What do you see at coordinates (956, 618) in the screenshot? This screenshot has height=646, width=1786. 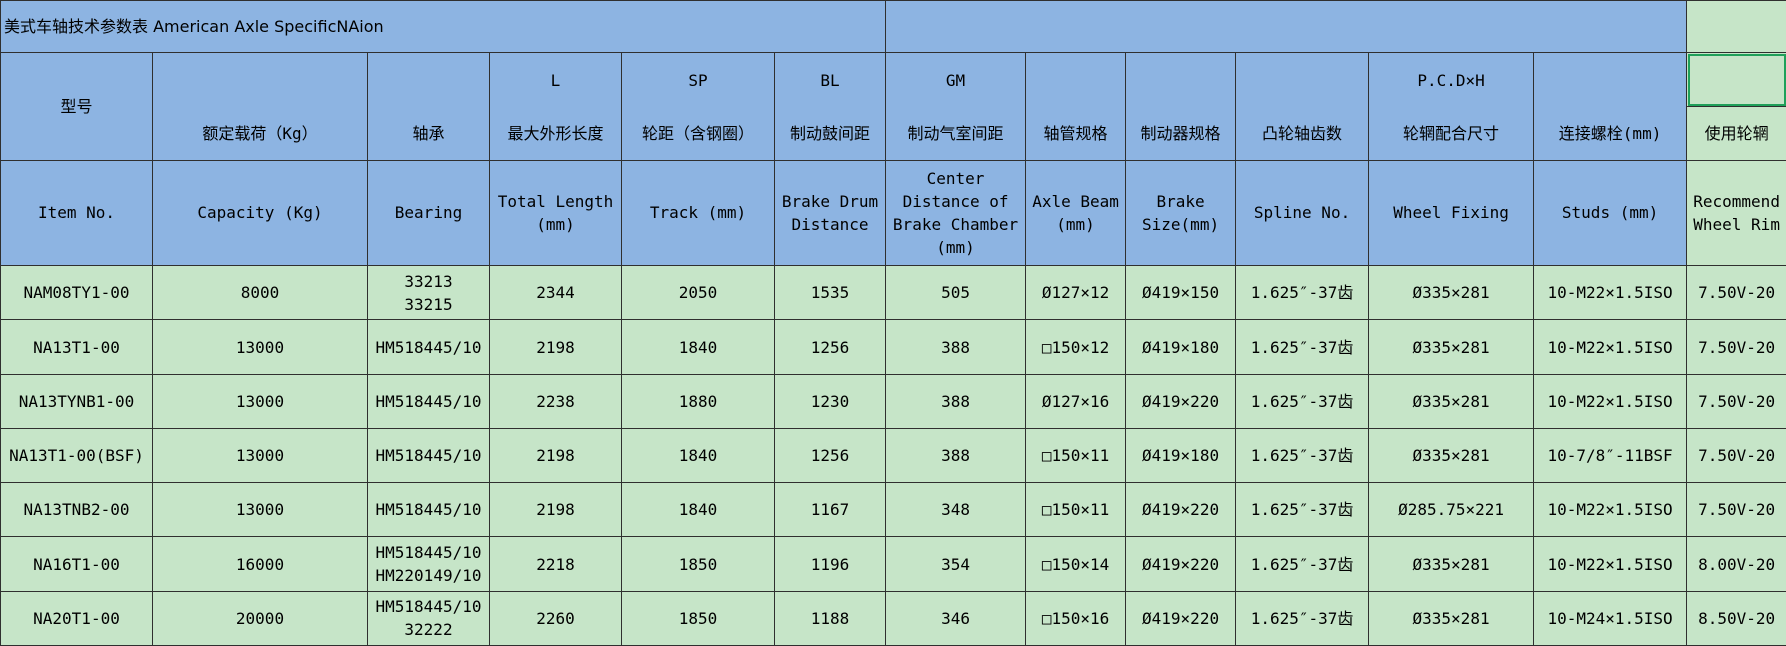 I see `cell-gm: 346` at bounding box center [956, 618].